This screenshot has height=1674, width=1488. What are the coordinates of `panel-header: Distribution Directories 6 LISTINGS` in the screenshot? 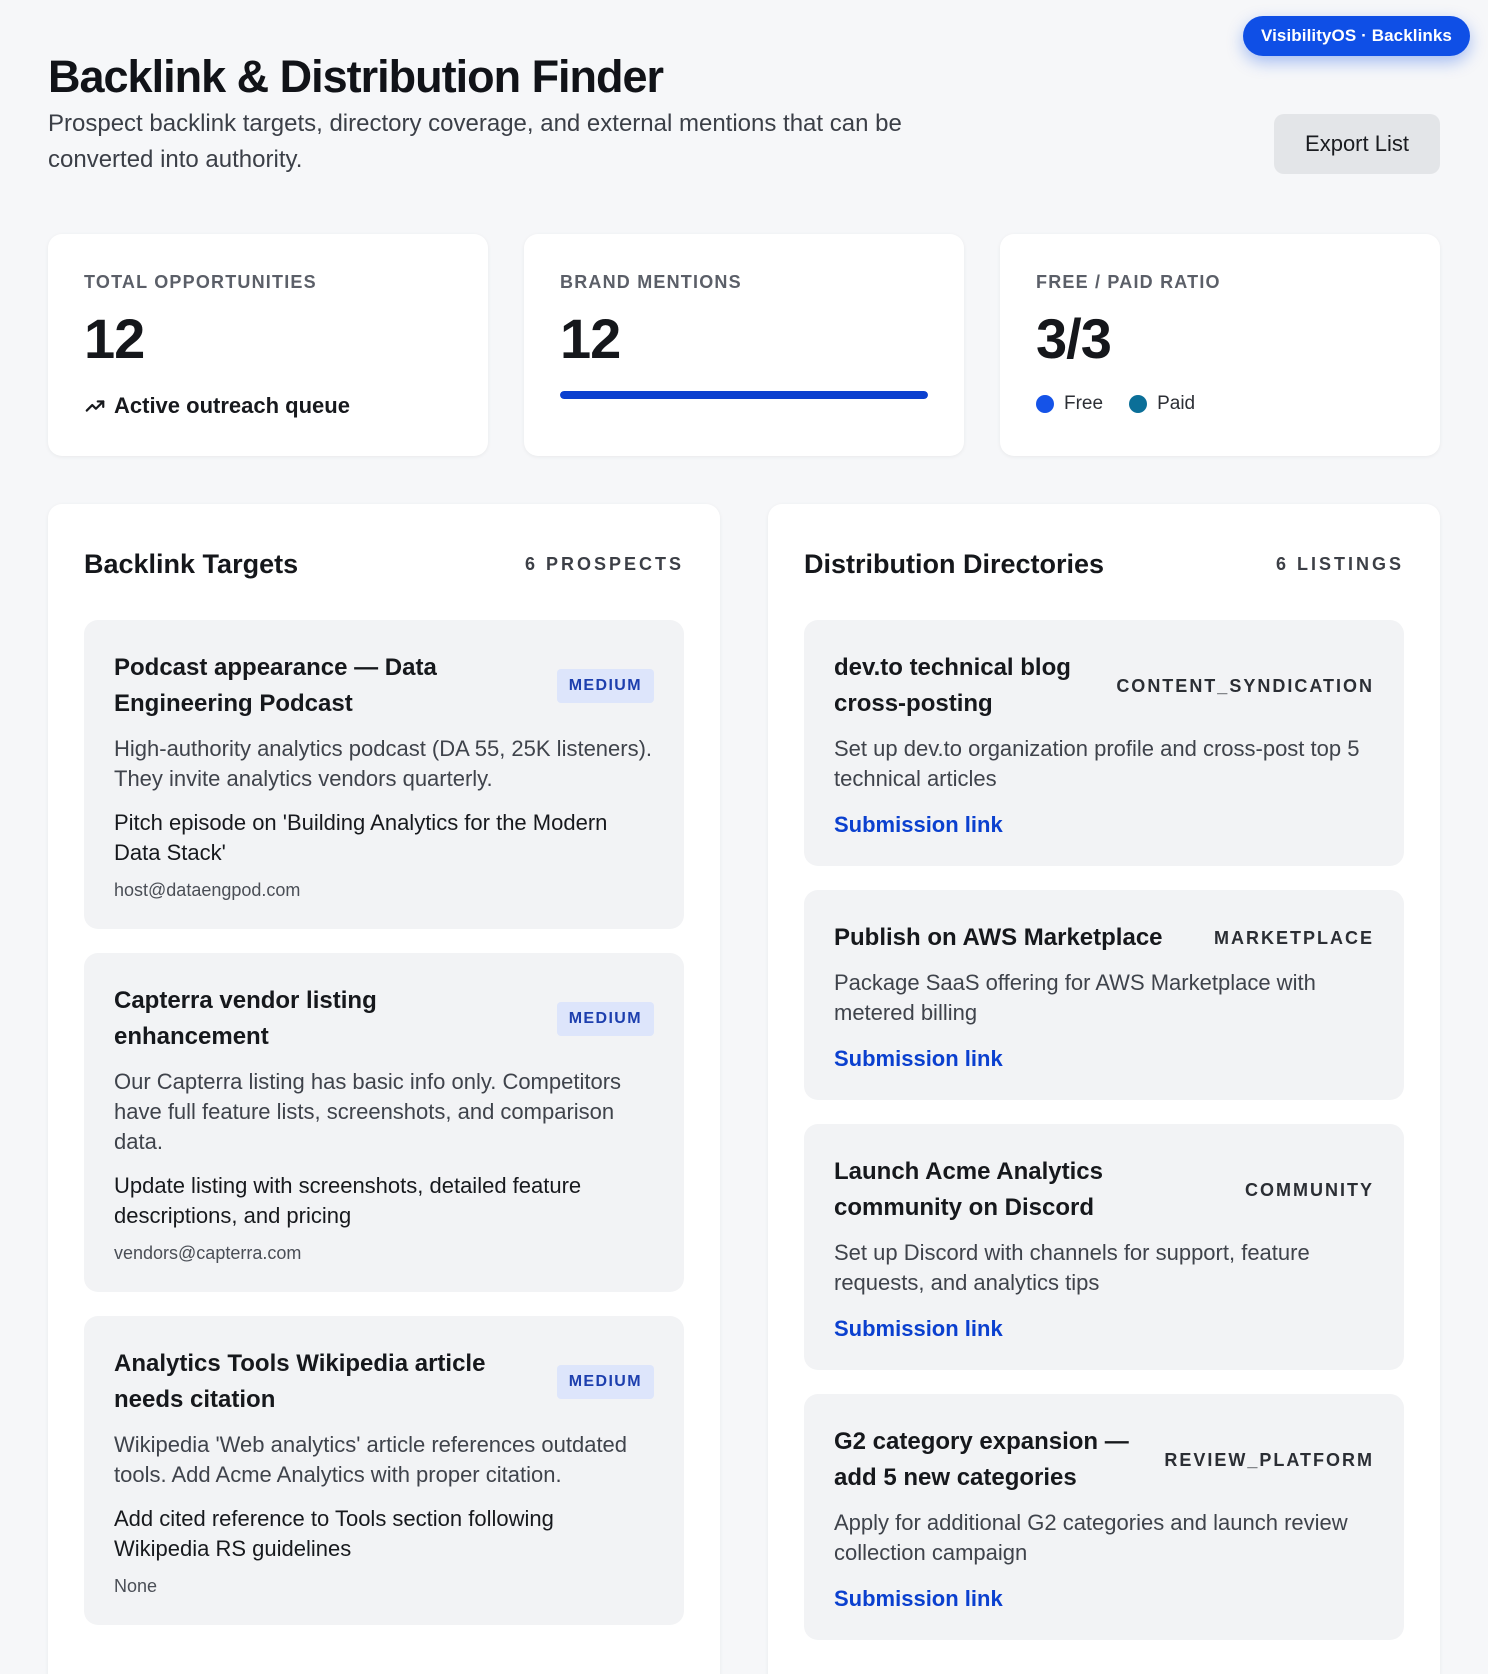 It's located at (1104, 562).